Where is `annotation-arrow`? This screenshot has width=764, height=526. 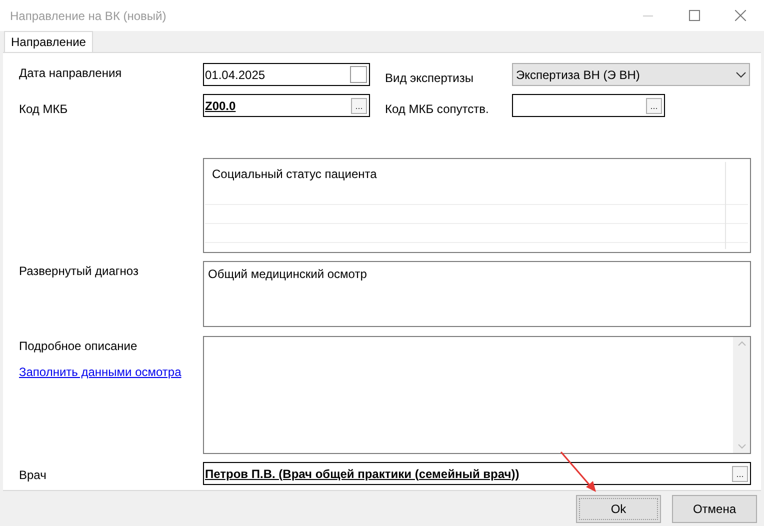 annotation-arrow is located at coordinates (579, 472).